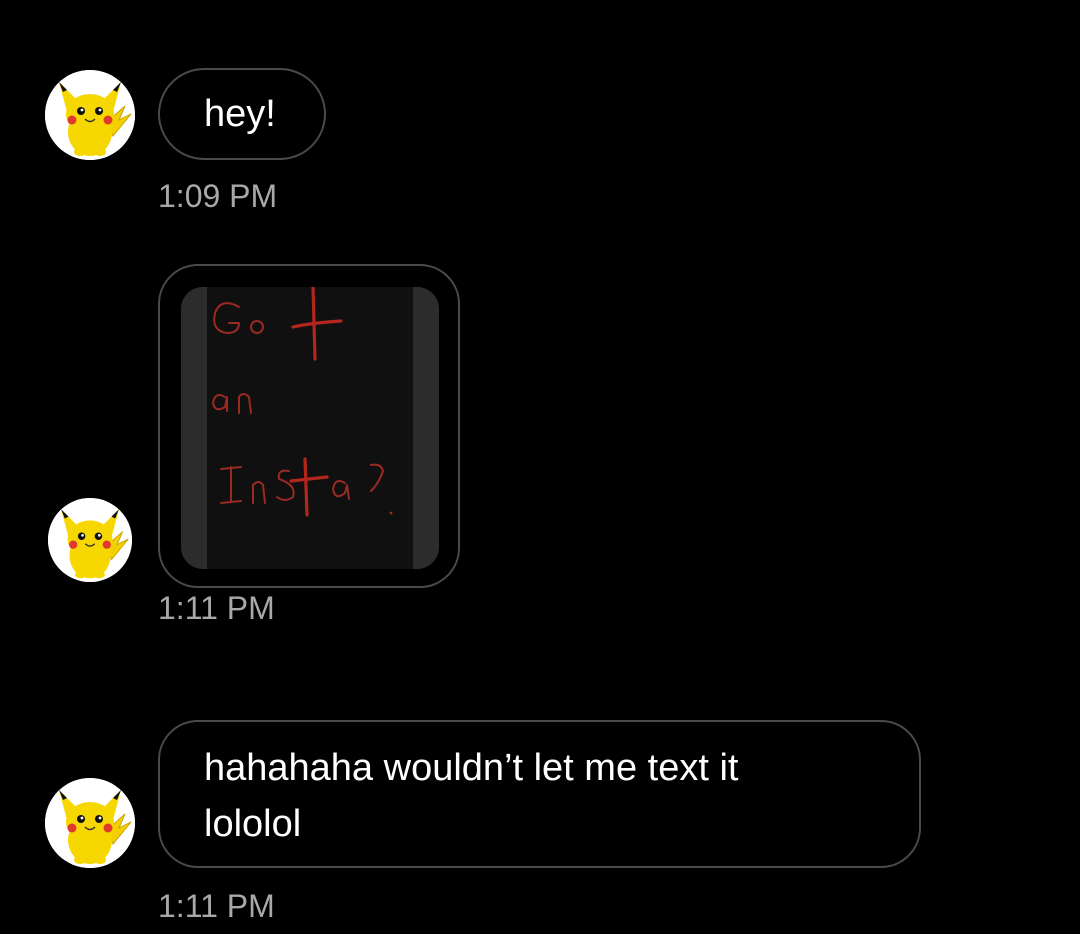  I want to click on handwritten-note-image, so click(310, 428).